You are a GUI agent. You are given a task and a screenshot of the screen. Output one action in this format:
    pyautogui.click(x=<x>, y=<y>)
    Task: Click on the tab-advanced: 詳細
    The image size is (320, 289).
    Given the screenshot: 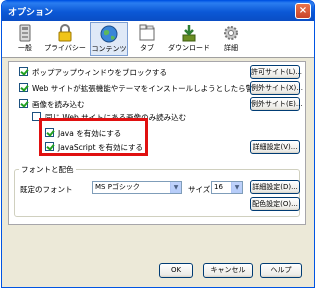 What is the action you would take?
    pyautogui.click(x=231, y=39)
    